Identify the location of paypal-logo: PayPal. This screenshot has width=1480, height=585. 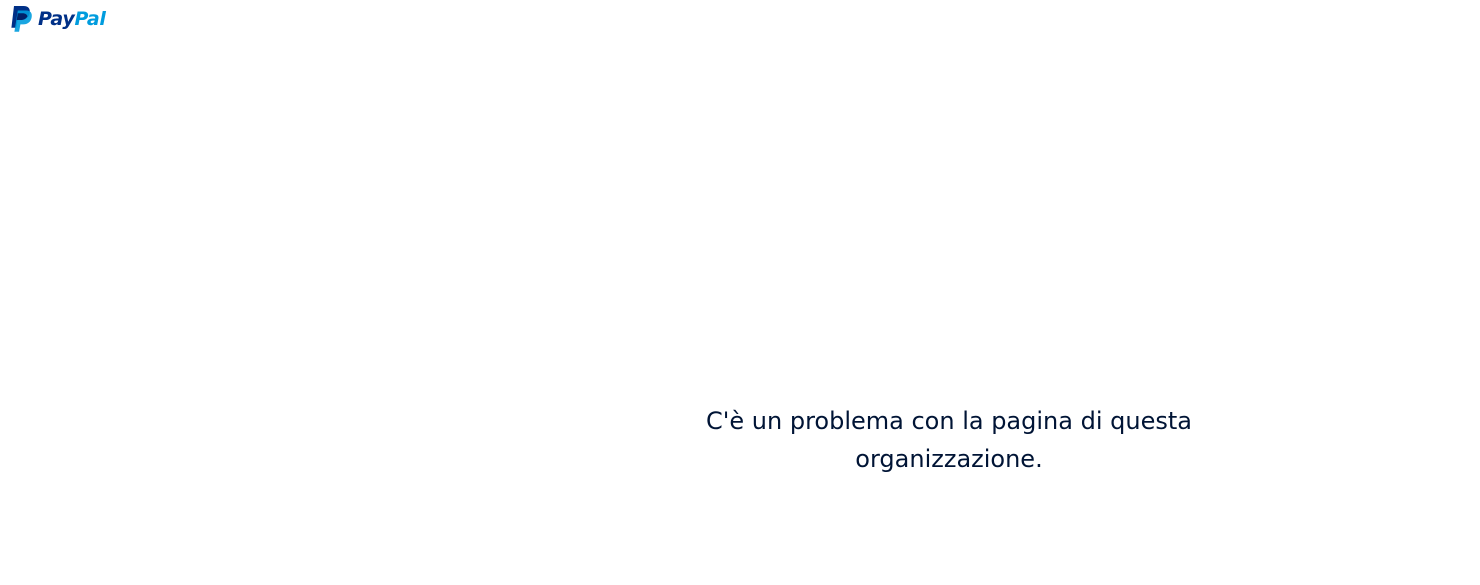
(57, 19).